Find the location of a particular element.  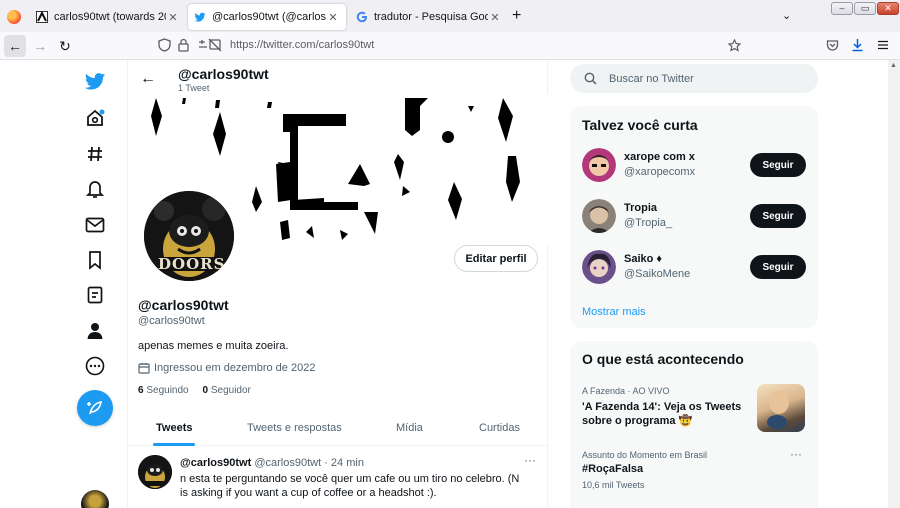

close-window-button: ✕ is located at coordinates (888, 8).